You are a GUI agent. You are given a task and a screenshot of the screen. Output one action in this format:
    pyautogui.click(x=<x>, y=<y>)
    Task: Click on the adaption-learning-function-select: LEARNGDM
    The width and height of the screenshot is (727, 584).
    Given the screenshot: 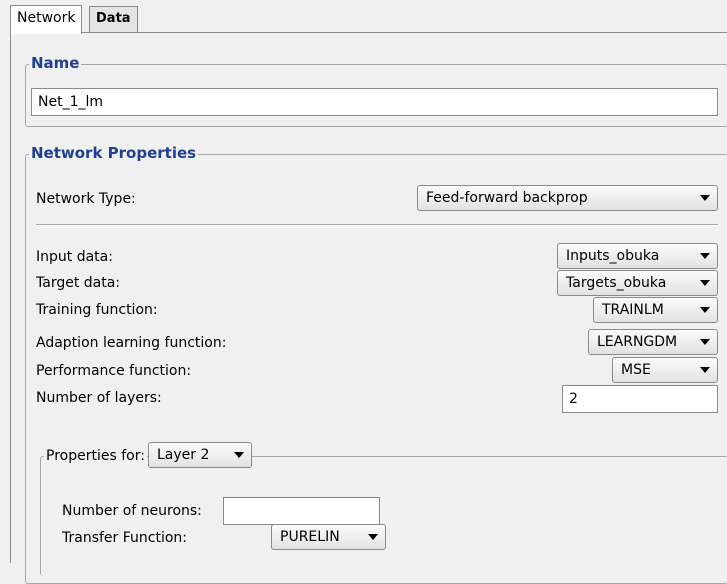 What is the action you would take?
    pyautogui.click(x=653, y=342)
    